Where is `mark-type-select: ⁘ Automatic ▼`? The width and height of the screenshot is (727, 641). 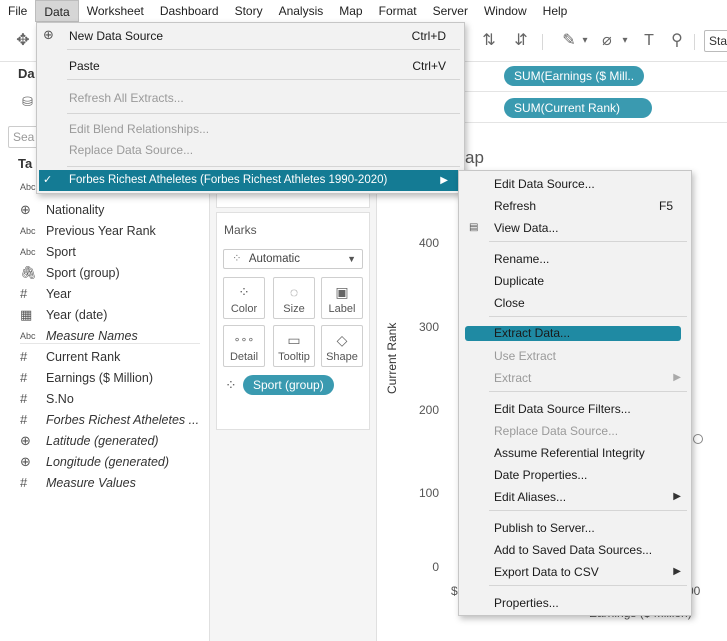 mark-type-select: ⁘ Automatic ▼ is located at coordinates (293, 259).